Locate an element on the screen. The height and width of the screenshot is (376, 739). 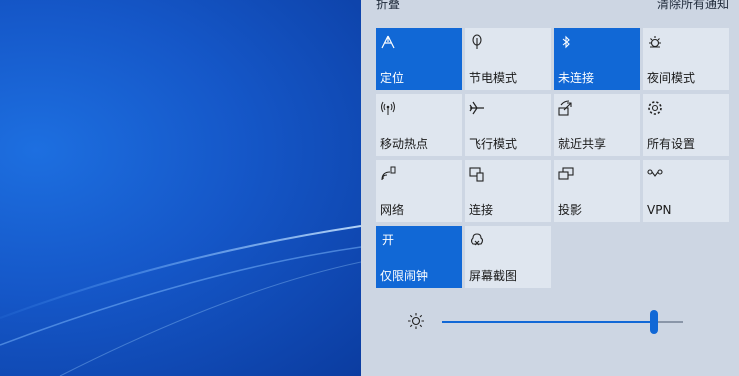
tile-connect: 连接 is located at coordinates (508, 191).